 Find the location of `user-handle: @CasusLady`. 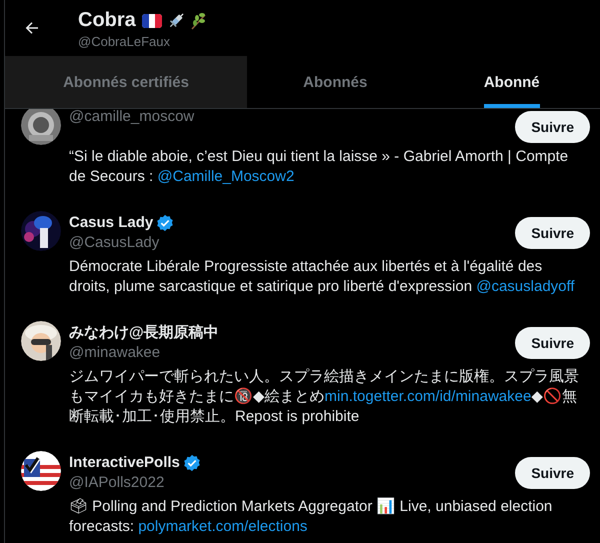

user-handle: @CasusLady is located at coordinates (114, 243).